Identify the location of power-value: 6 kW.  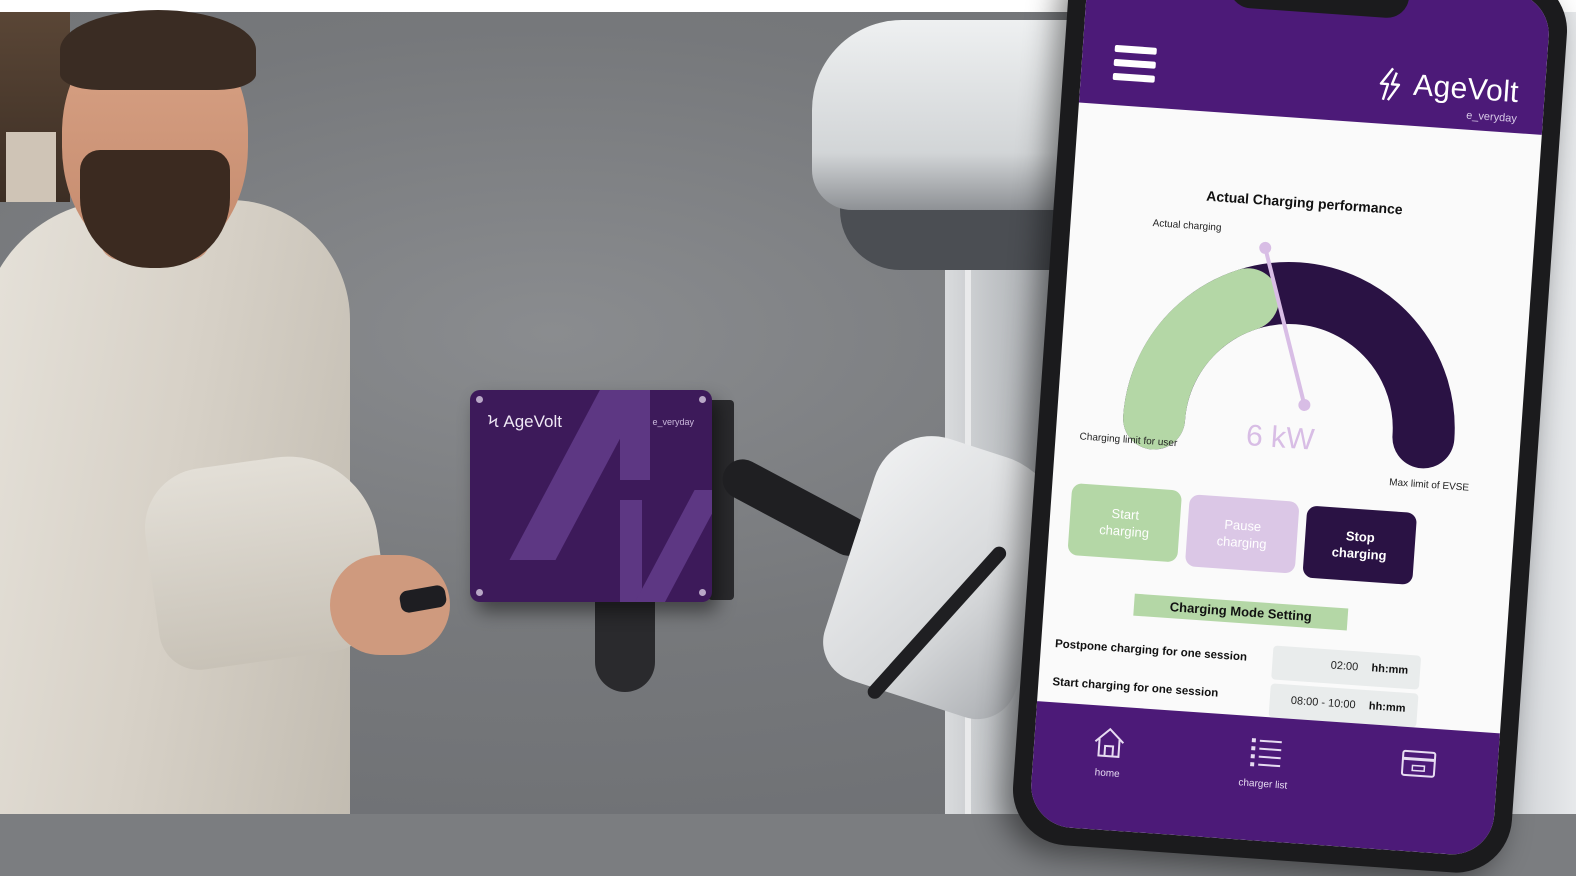
(1280, 438).